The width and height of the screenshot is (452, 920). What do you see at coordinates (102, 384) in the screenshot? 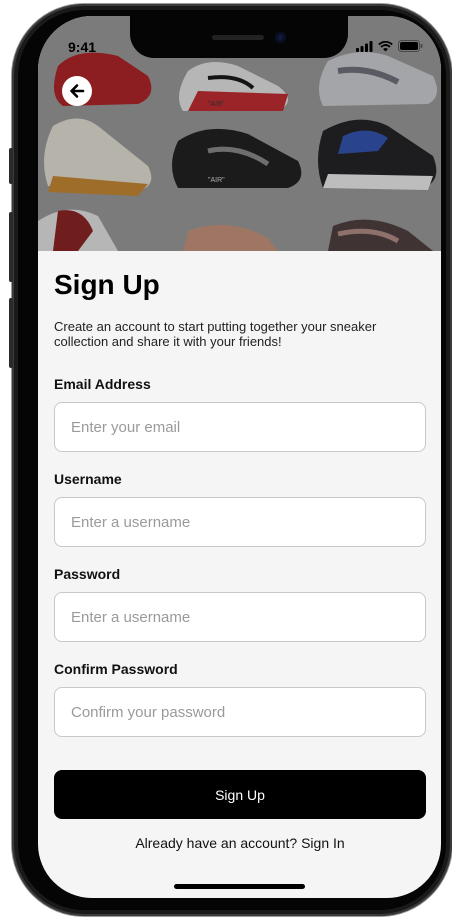
I see `email-label: Email Address` at bounding box center [102, 384].